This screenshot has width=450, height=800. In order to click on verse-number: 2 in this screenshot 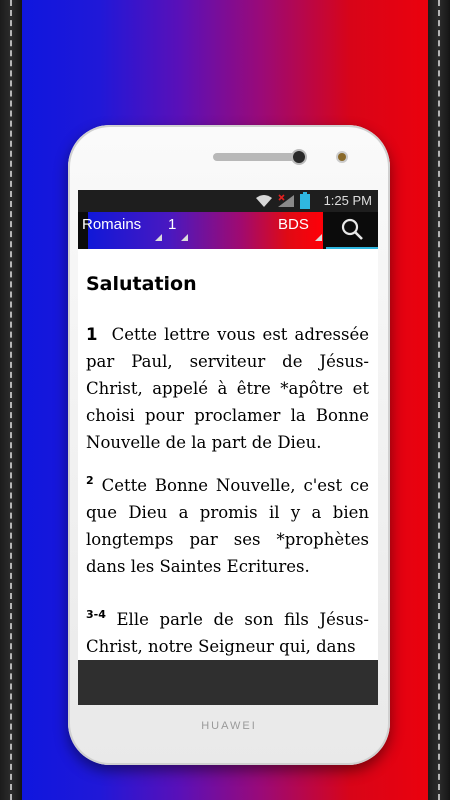, I will do `click(90, 480)`.